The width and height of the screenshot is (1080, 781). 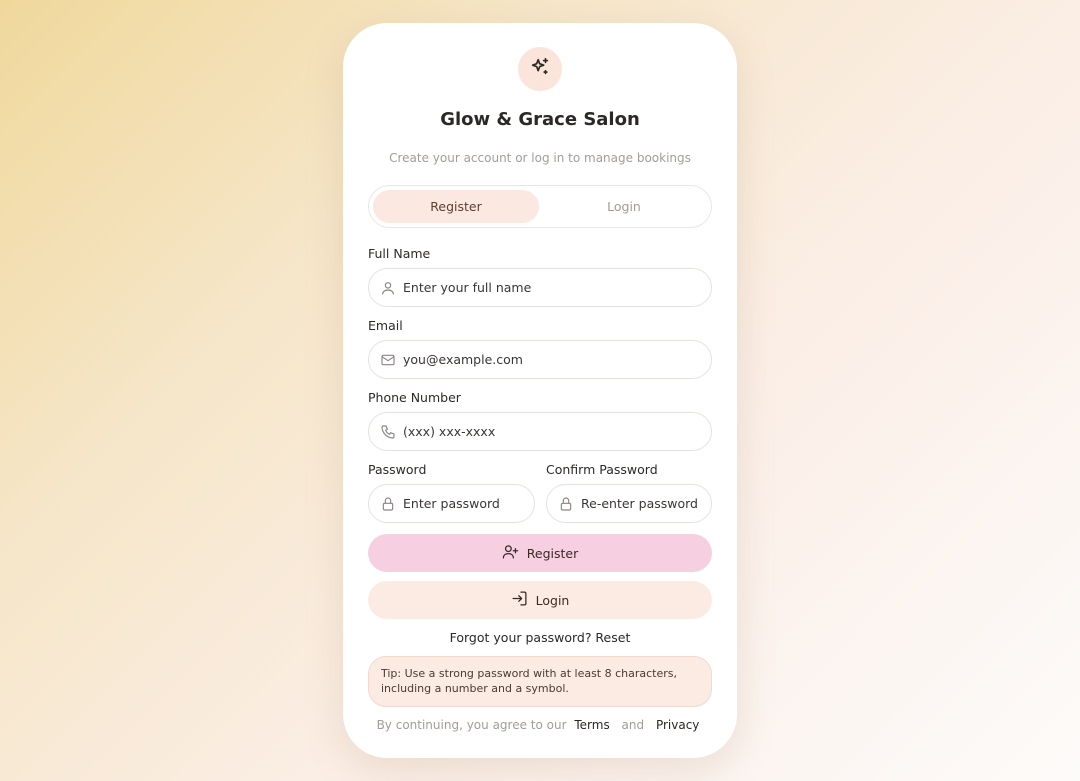 What do you see at coordinates (540, 119) in the screenshot?
I see `app-title: Glow & Grace Salon` at bounding box center [540, 119].